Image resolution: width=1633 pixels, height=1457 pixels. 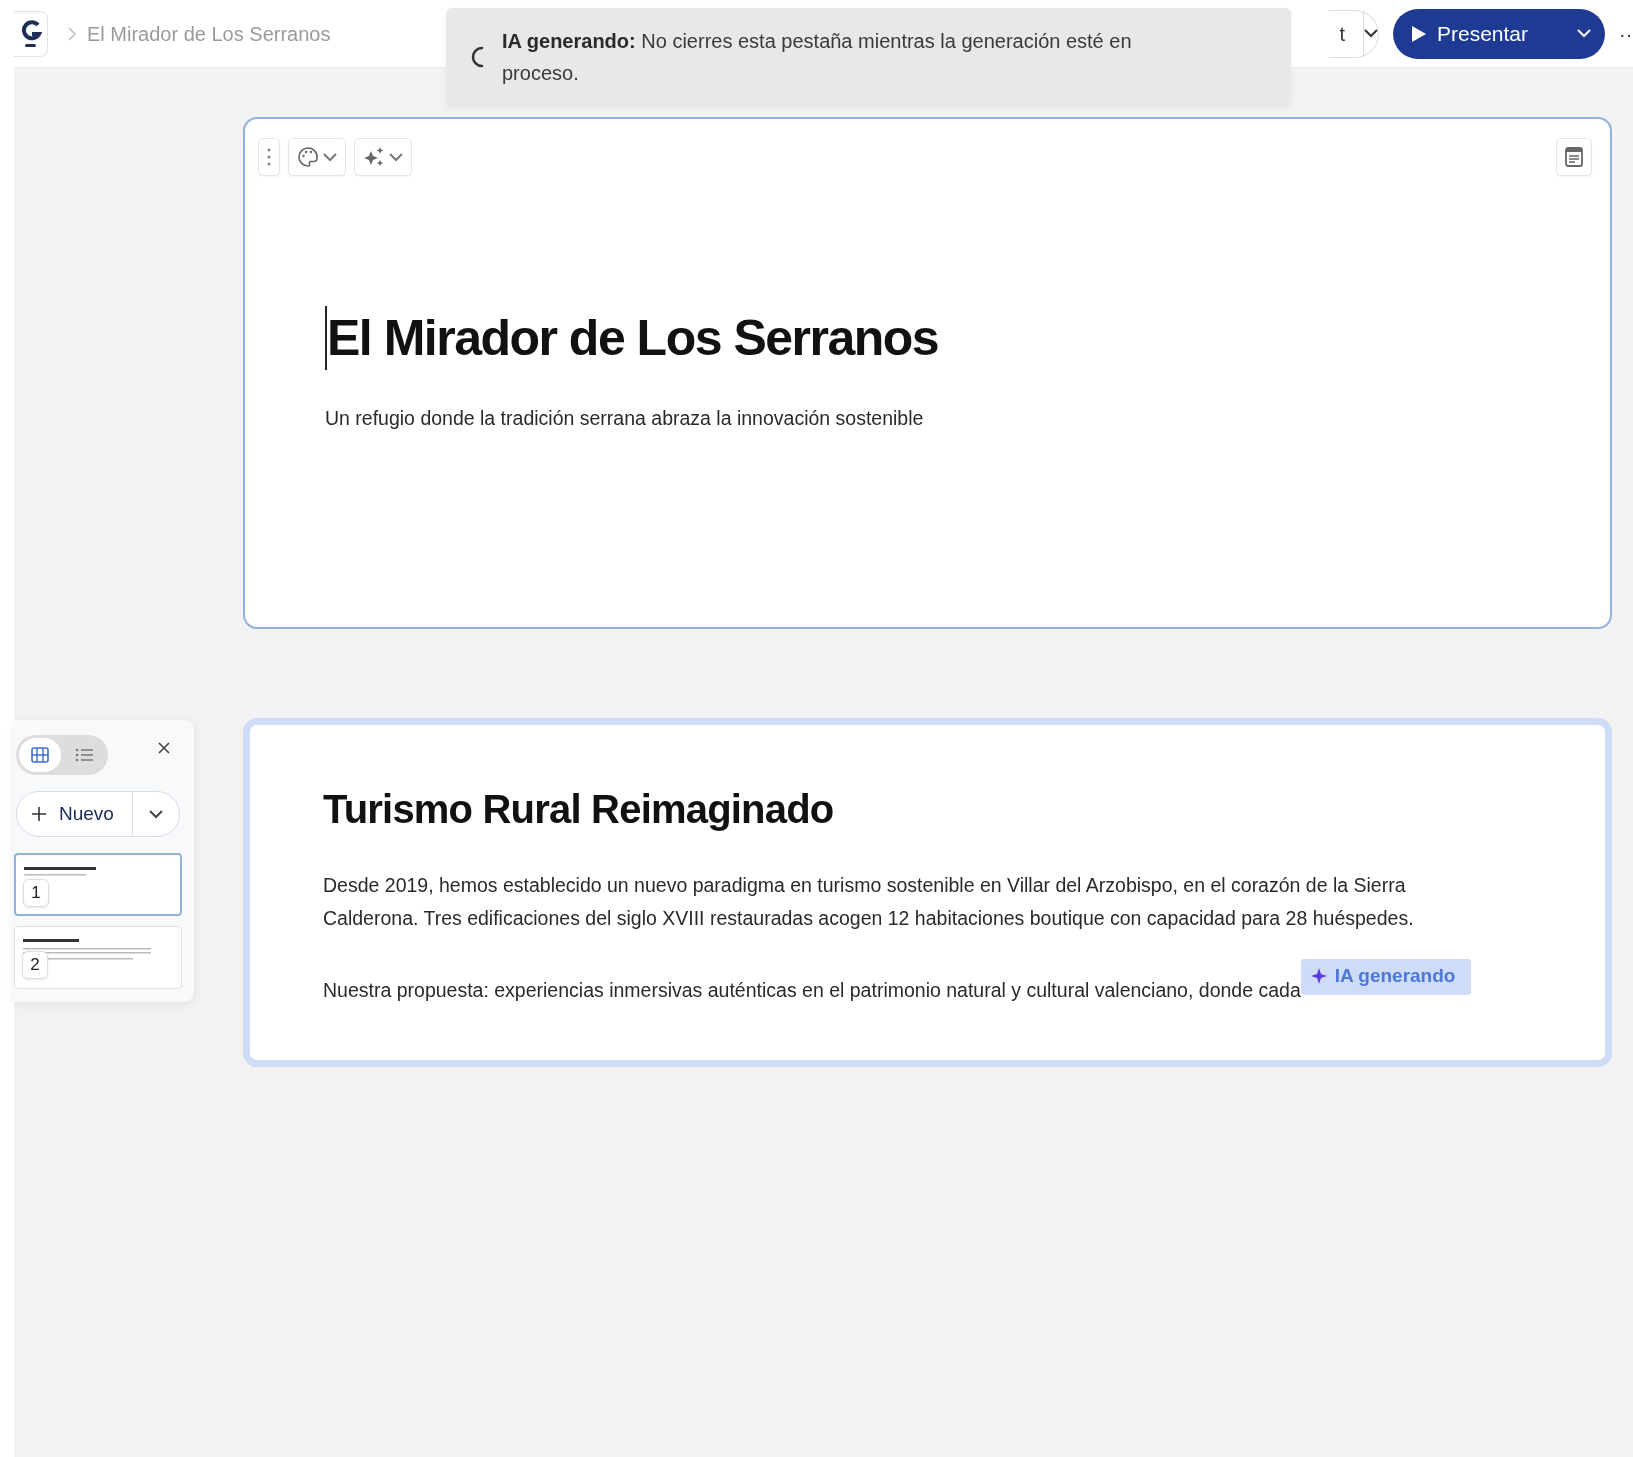 What do you see at coordinates (84, 755) in the screenshot?
I see `list-icon` at bounding box center [84, 755].